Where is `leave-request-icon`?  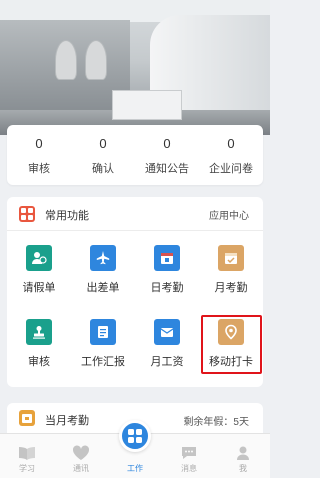 leave-request-icon is located at coordinates (39, 258).